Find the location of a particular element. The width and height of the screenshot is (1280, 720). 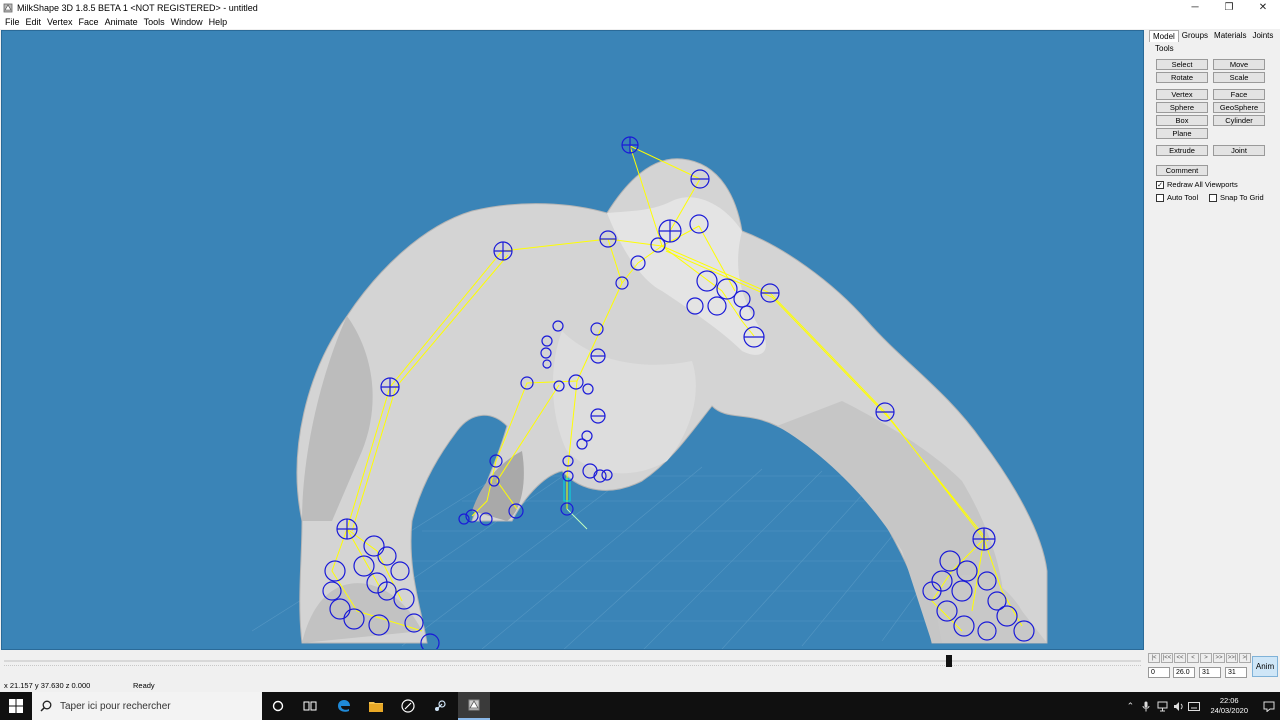

animation-timeline is located at coordinates (572, 665).